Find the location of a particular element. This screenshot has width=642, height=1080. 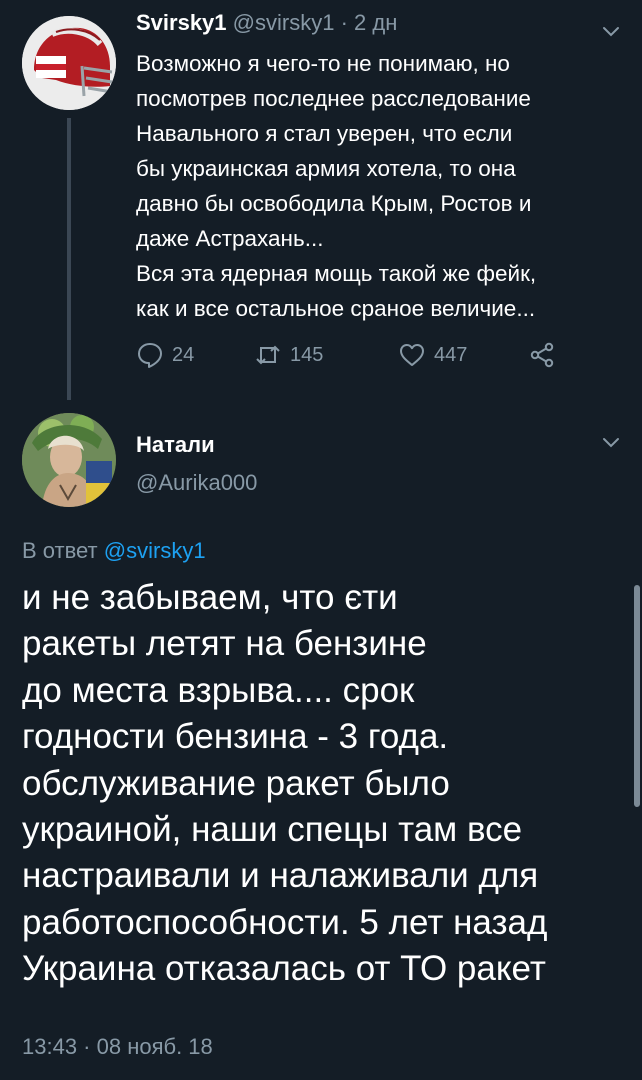

text-line: Навального я стал уверен, что если is located at coordinates (324, 133).